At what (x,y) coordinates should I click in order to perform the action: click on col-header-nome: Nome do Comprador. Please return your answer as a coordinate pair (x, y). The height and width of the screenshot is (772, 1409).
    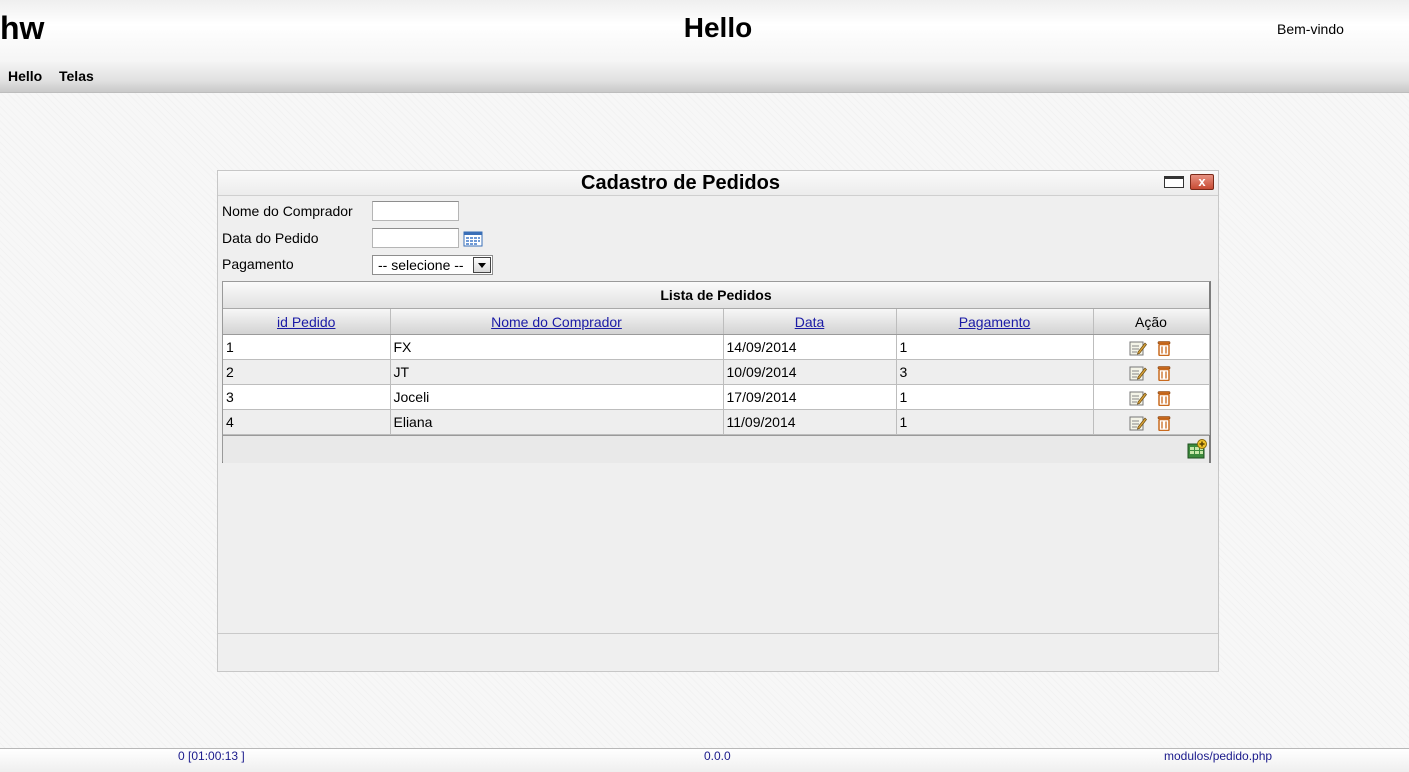
    Looking at the image, I should click on (557, 322).